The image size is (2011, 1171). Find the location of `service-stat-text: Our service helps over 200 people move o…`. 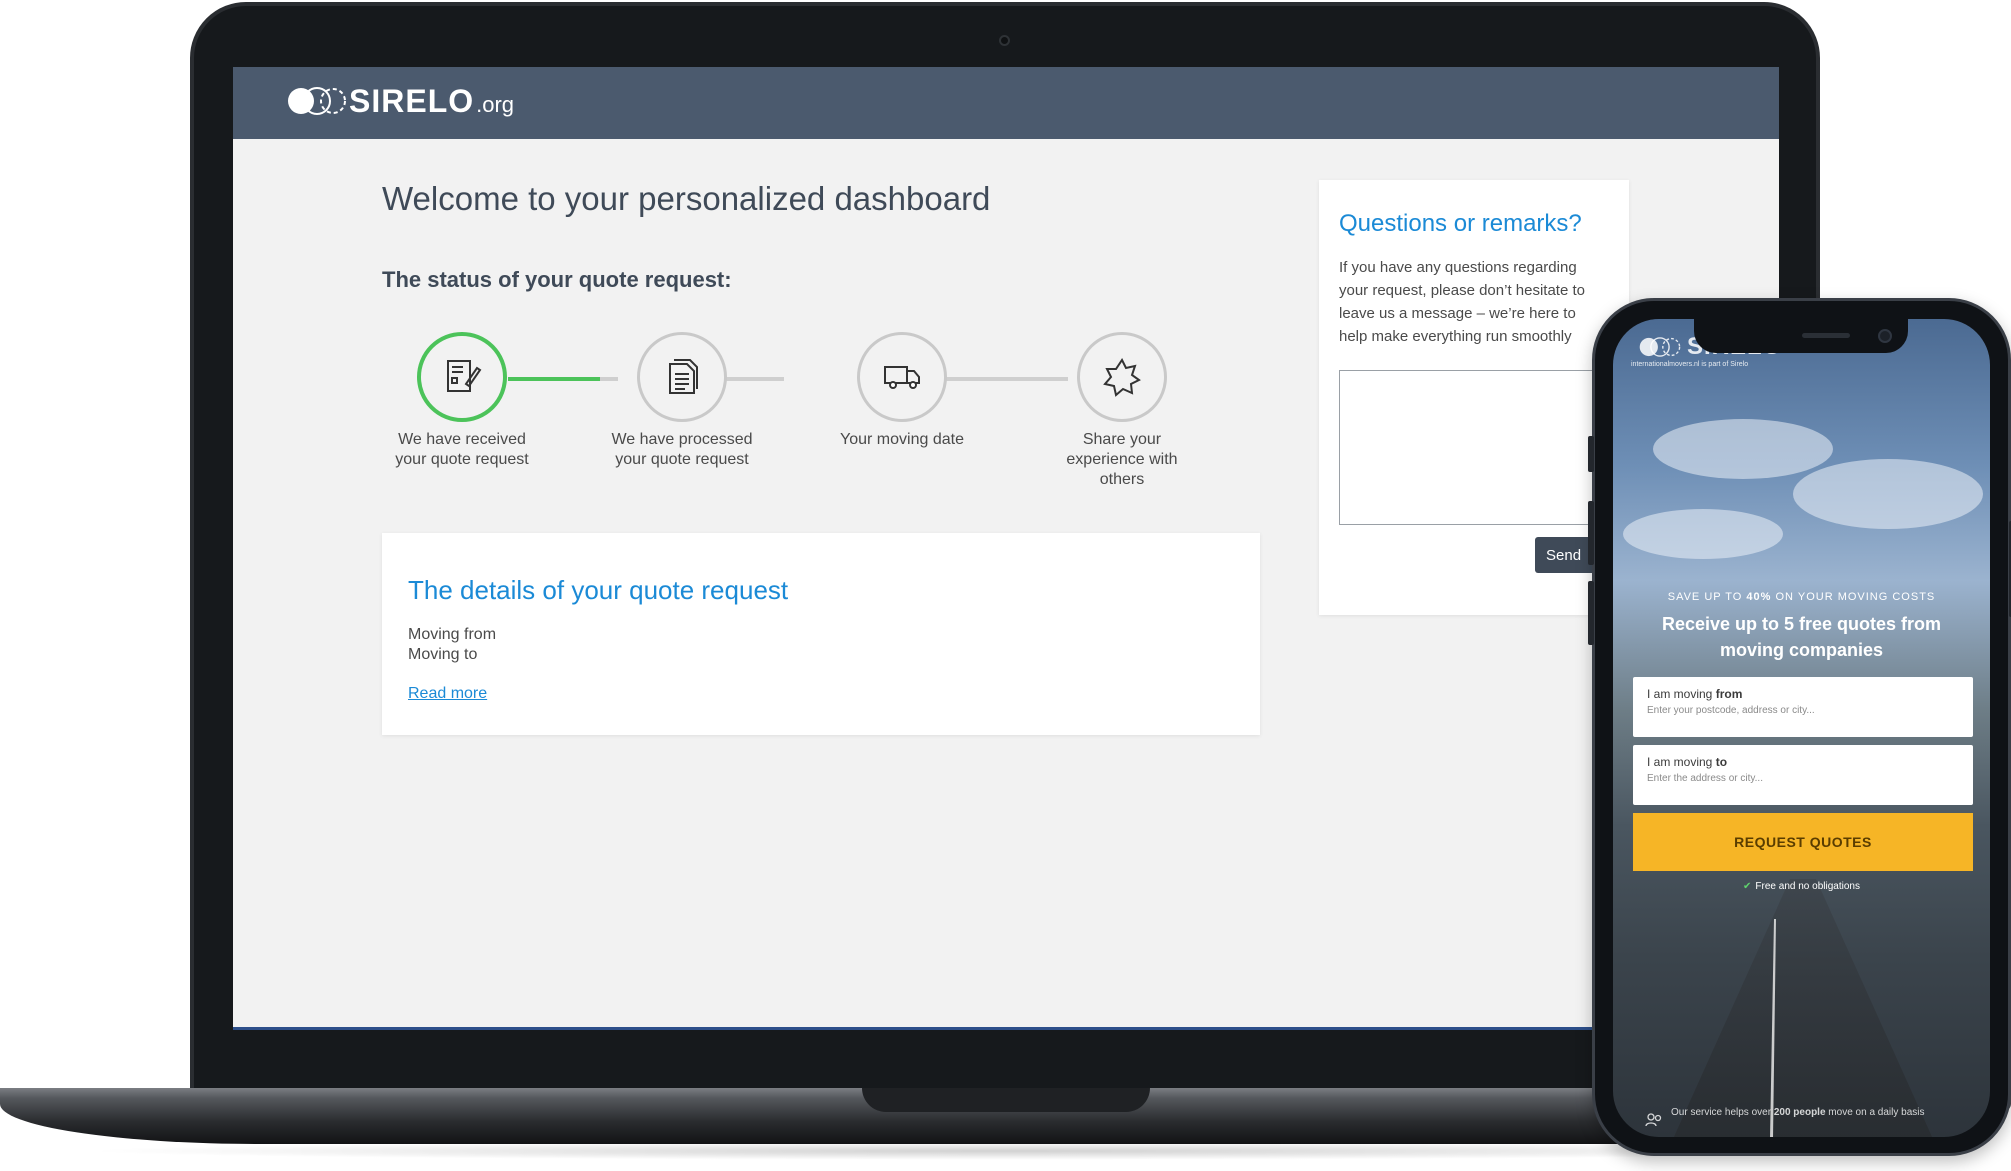

service-stat-text: Our service helps over 200 people move o… is located at coordinates (1798, 1112).